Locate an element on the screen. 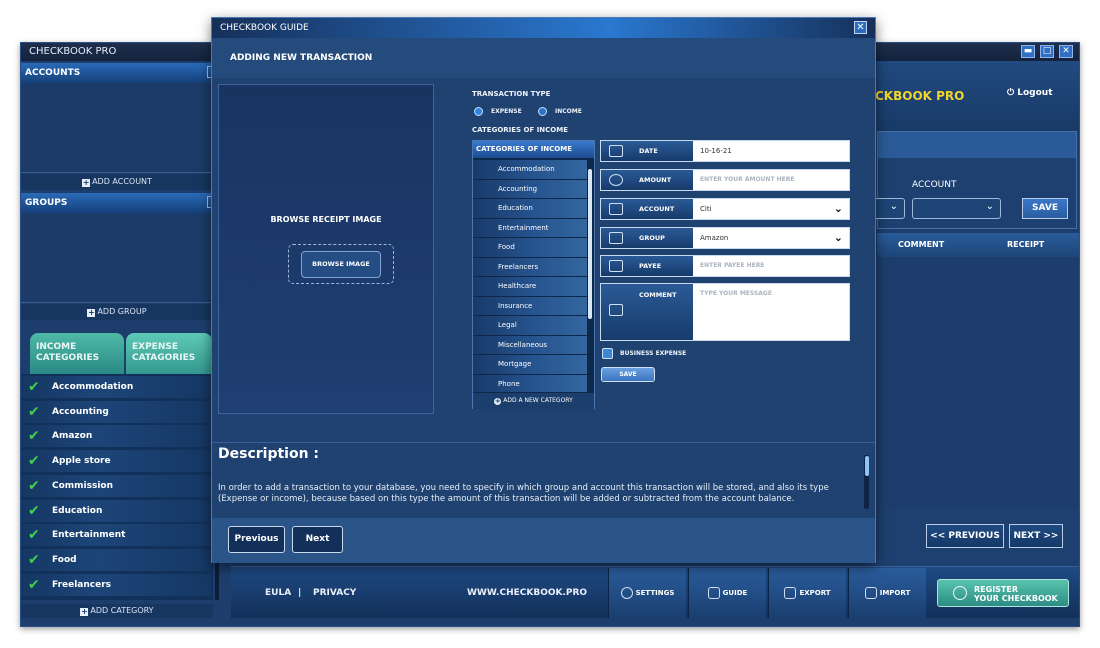 The image size is (1100, 648). add-account-button: + ADD ACCOUNT is located at coordinates (117, 182).